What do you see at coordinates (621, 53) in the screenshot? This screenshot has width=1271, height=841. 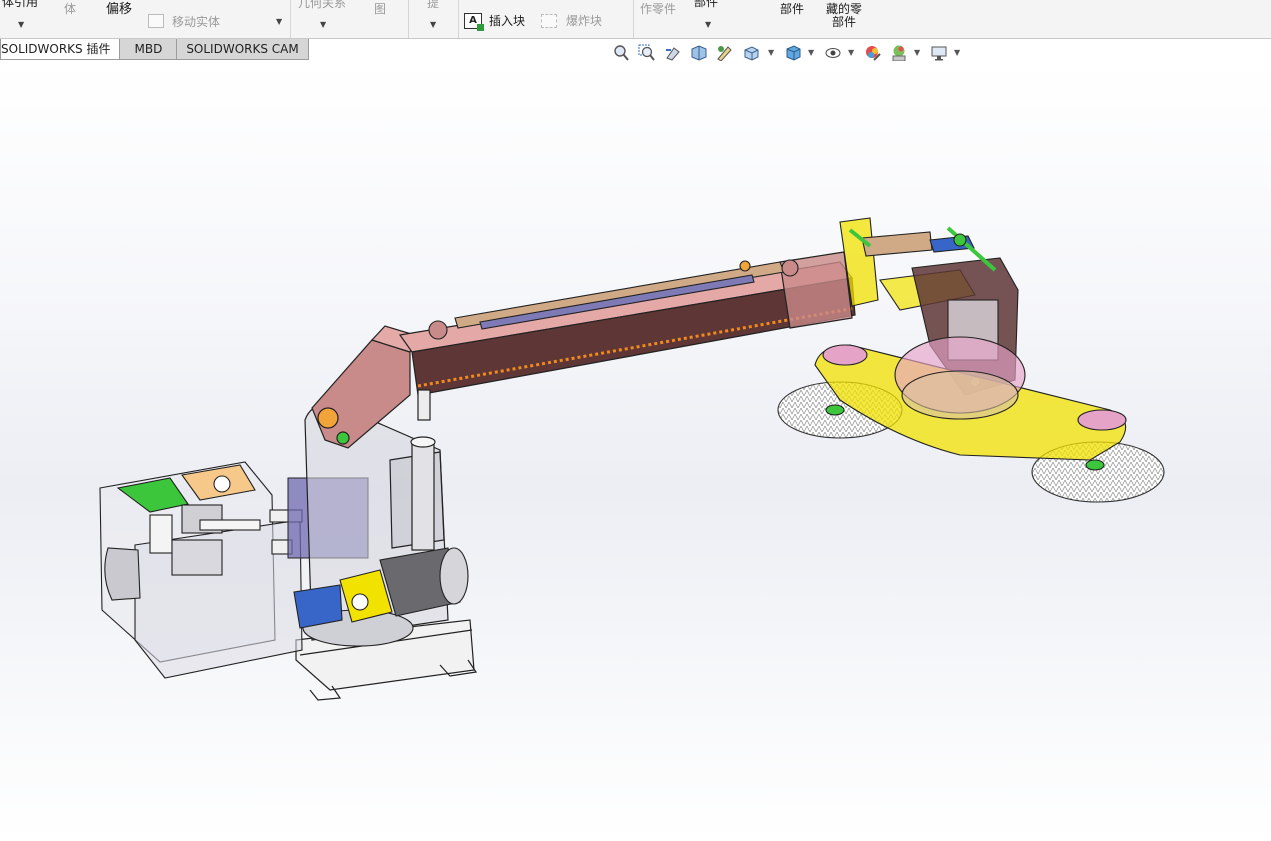 I see `zoom-to-fit-icon` at bounding box center [621, 53].